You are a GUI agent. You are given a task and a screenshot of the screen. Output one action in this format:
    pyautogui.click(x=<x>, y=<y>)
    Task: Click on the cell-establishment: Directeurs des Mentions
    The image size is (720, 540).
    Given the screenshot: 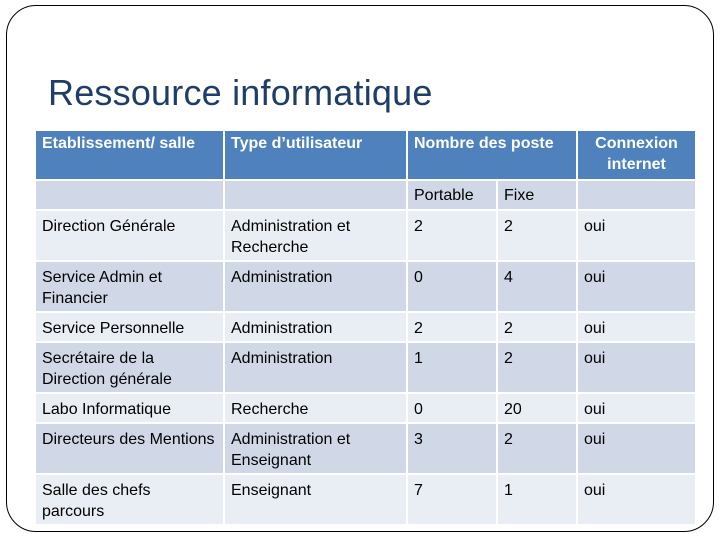 What is the action you would take?
    pyautogui.click(x=129, y=448)
    